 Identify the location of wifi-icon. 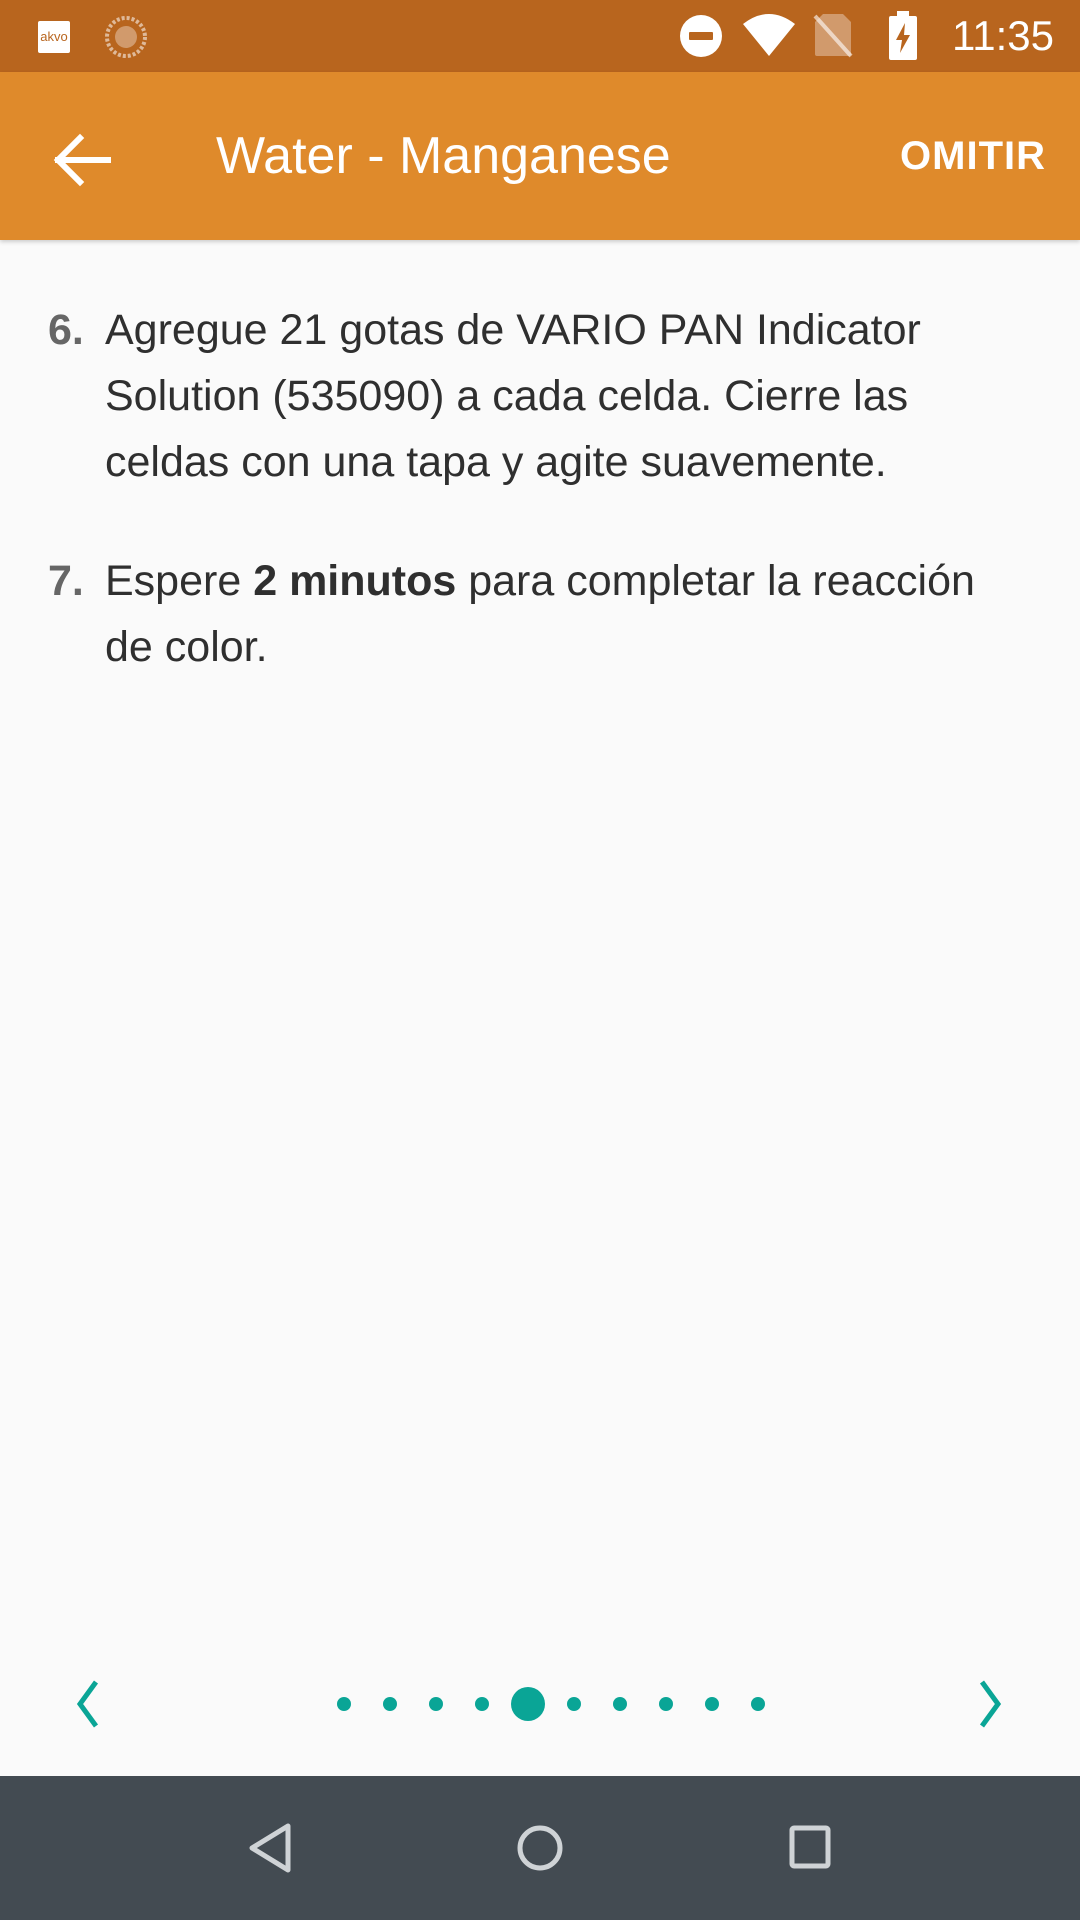
(769, 37).